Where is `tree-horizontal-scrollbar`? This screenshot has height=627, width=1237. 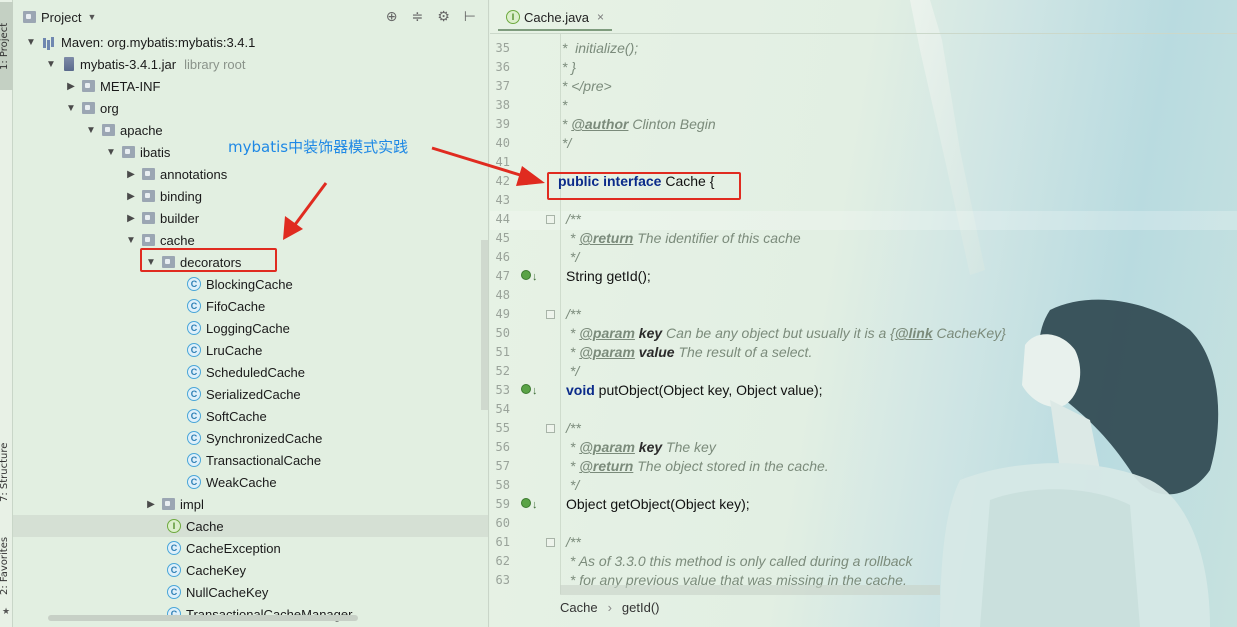 tree-horizontal-scrollbar is located at coordinates (203, 618).